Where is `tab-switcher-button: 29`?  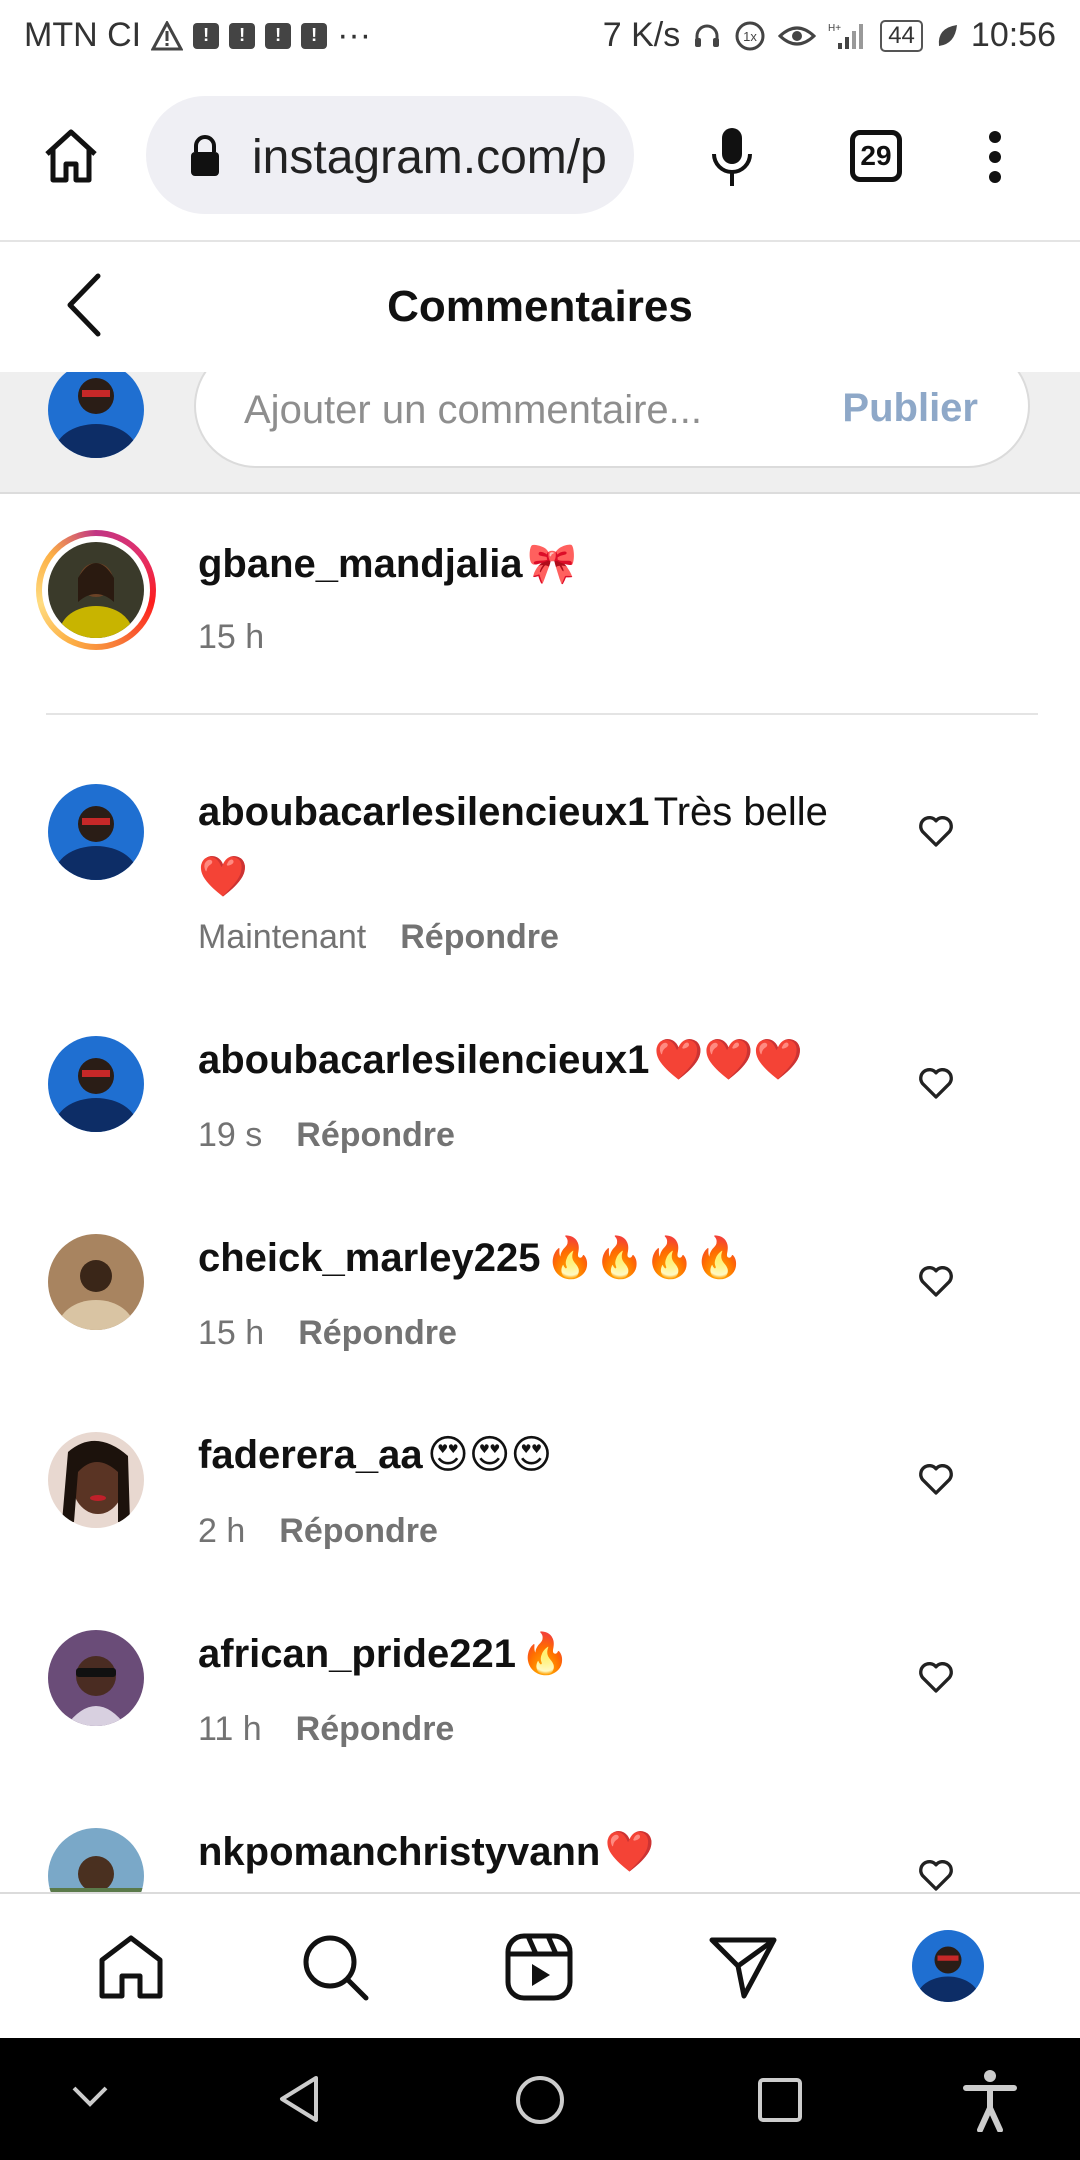 tab-switcher-button: 29 is located at coordinates (876, 156).